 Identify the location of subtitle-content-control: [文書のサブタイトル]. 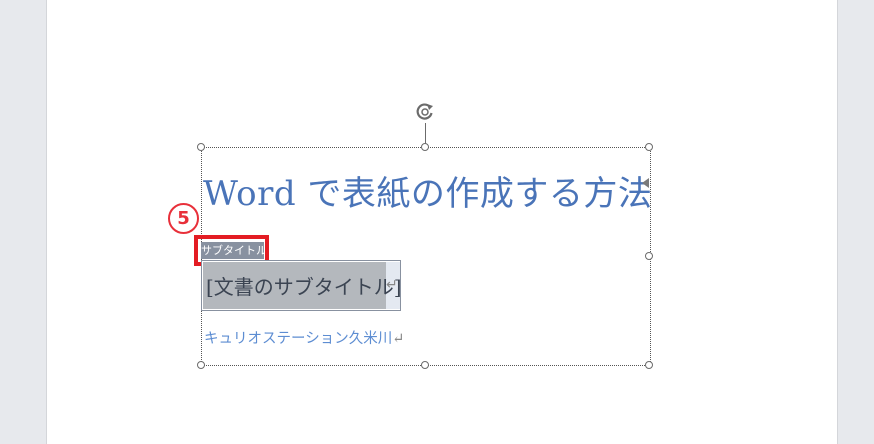
(301, 285).